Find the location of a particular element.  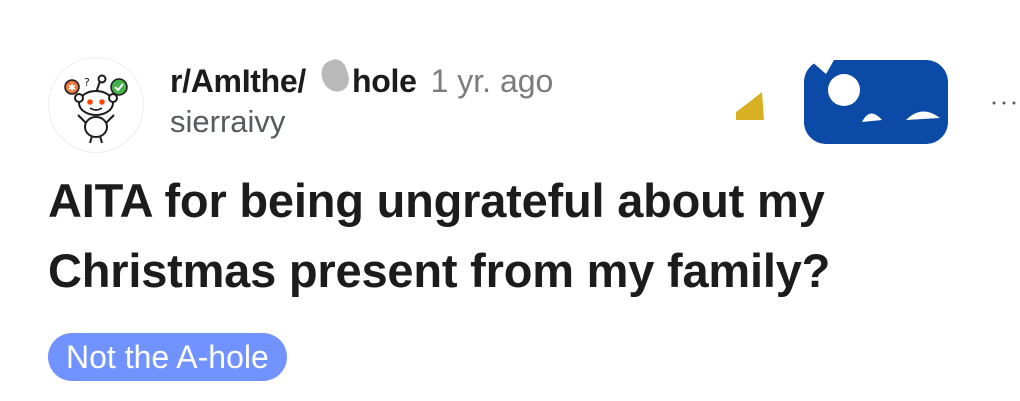

more-options-icon is located at coordinates (1005, 103).